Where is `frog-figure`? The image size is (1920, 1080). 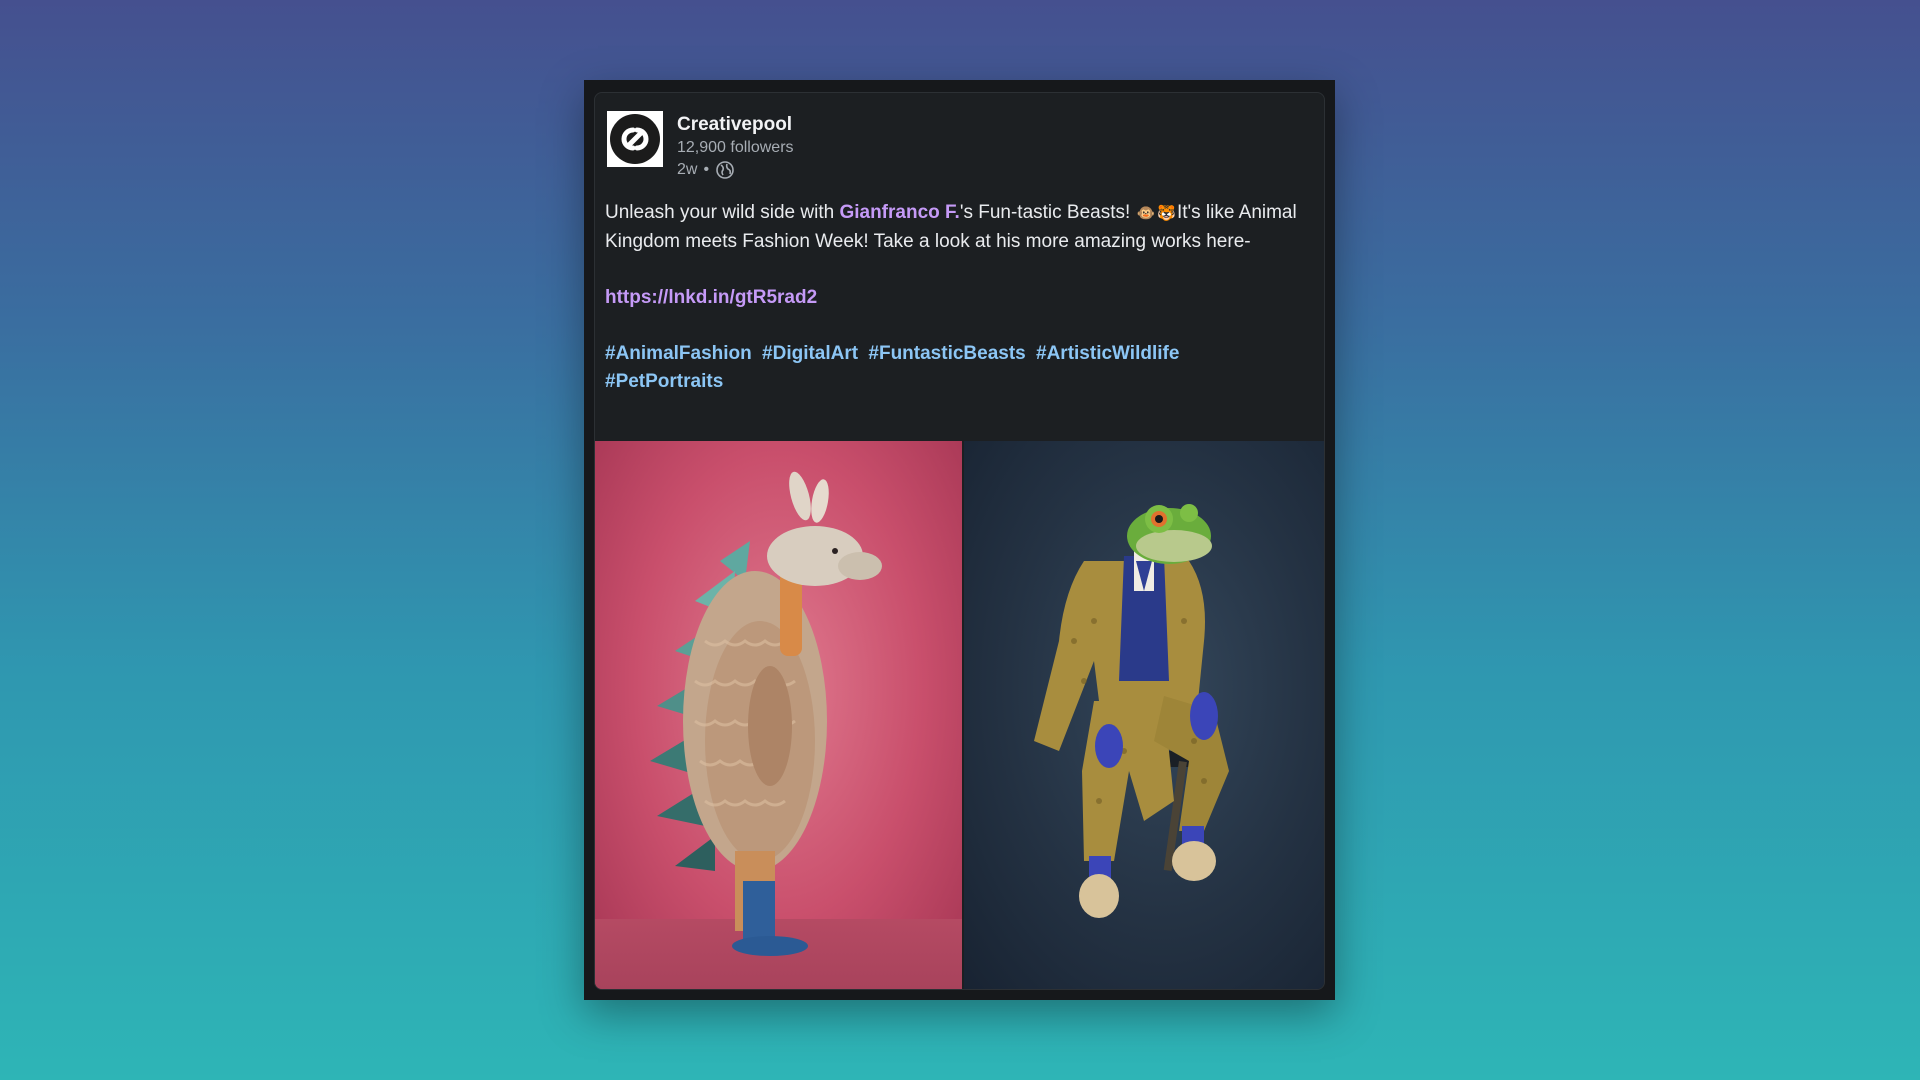
frog-figure is located at coordinates (1131, 711).